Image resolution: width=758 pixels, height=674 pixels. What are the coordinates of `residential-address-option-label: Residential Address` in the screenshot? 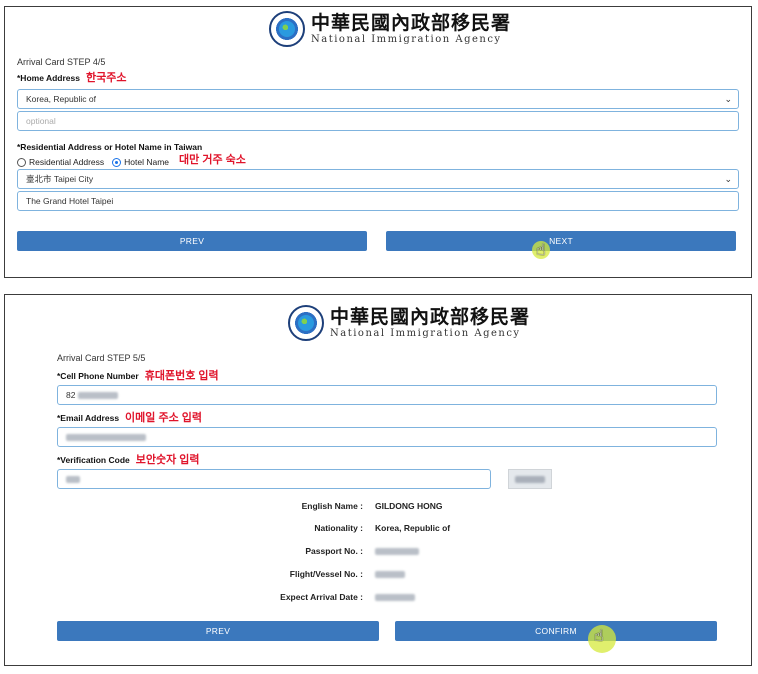 It's located at (67, 162).